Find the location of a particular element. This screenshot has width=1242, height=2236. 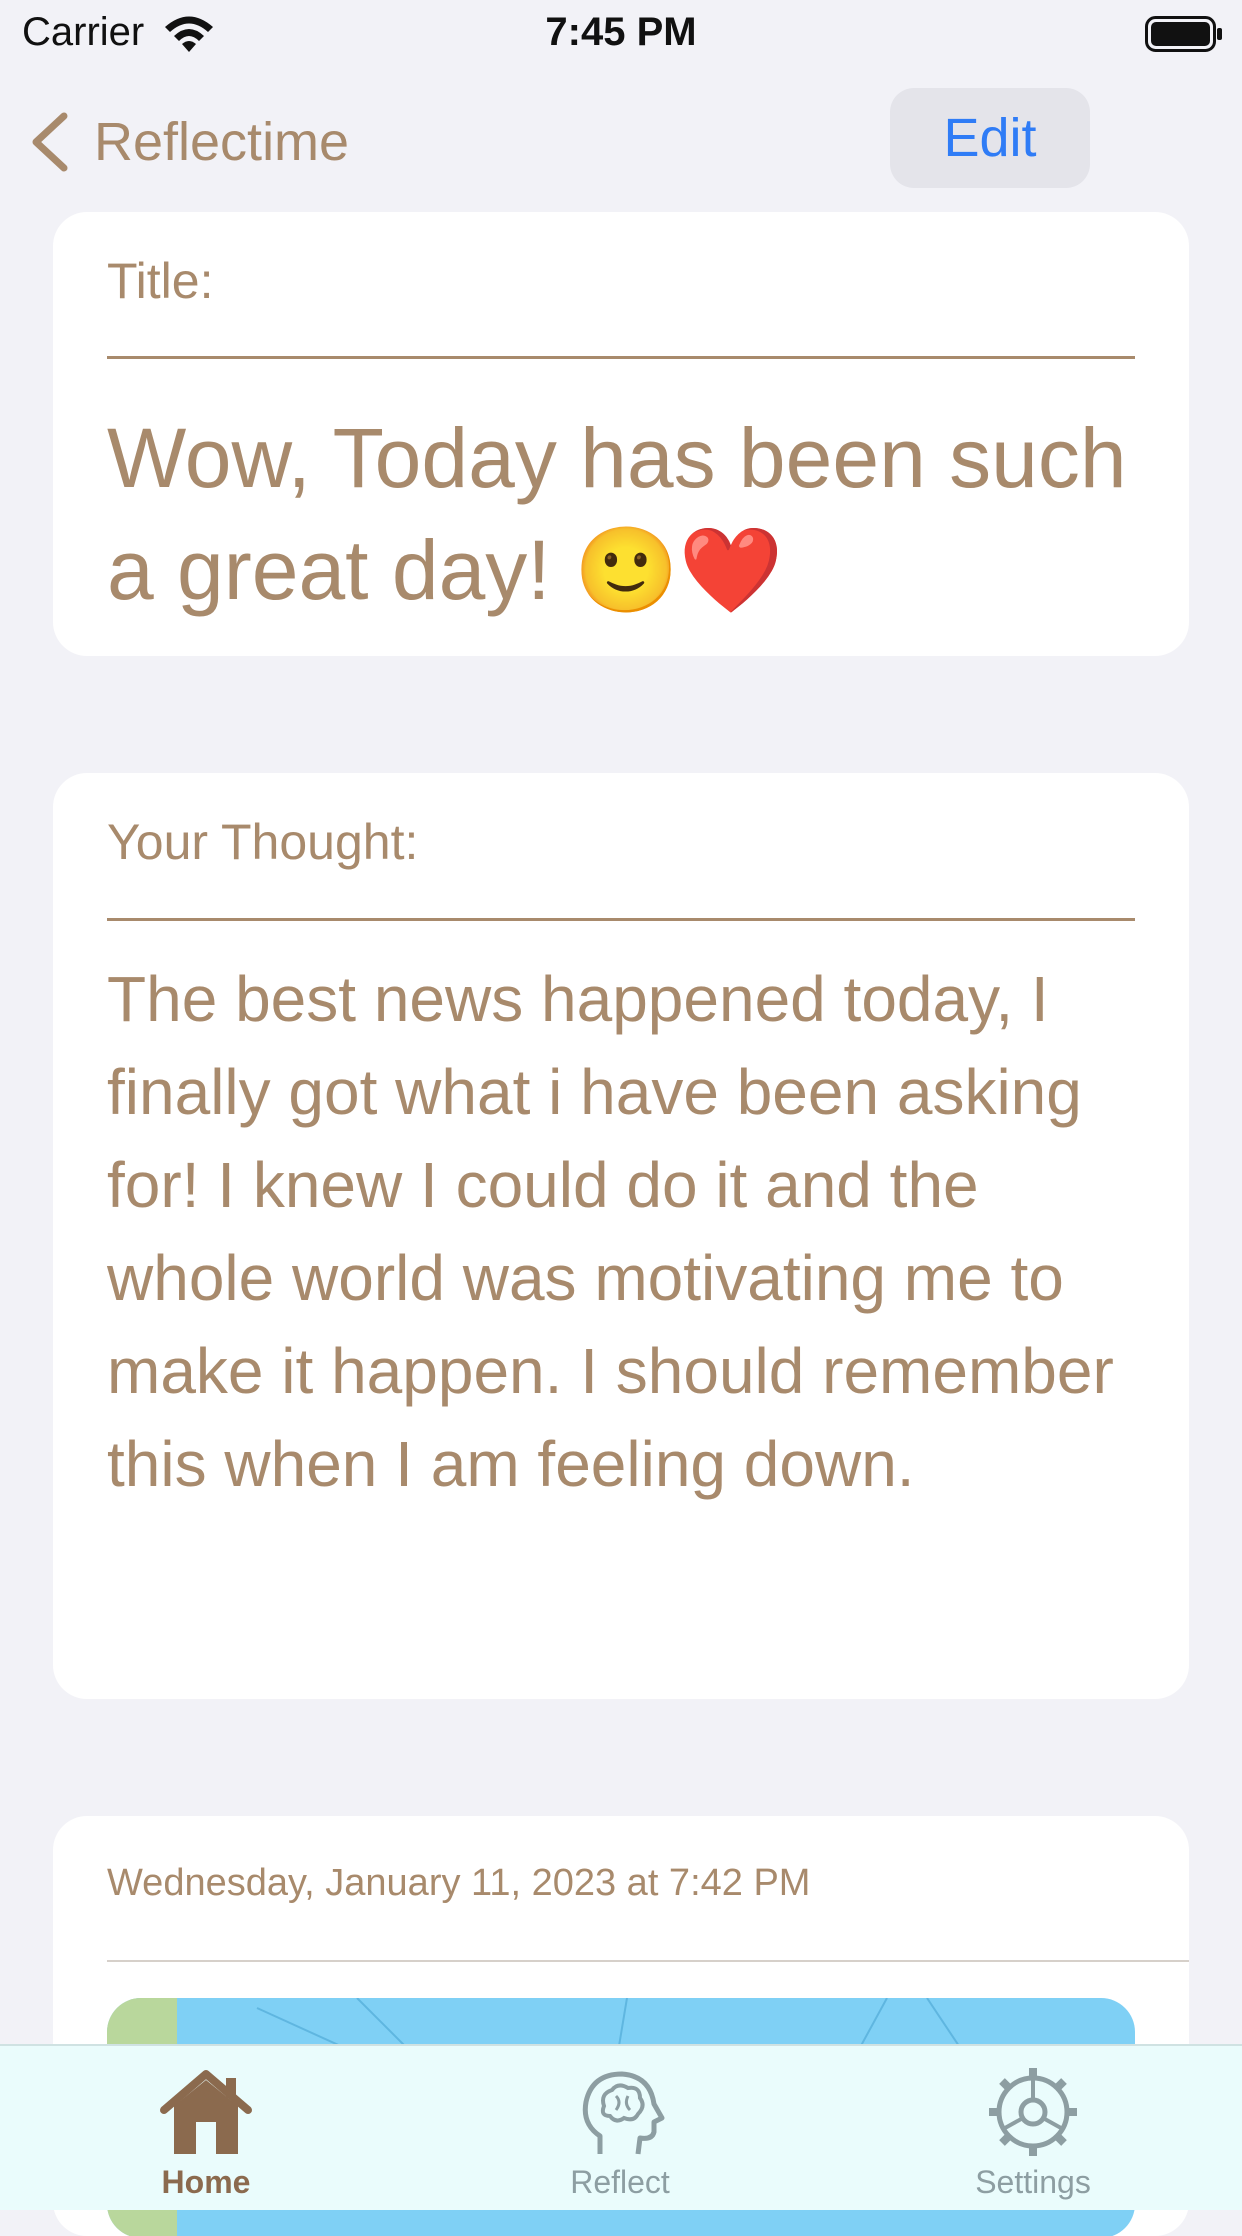

tab-home: Home is located at coordinates (206, 2133).